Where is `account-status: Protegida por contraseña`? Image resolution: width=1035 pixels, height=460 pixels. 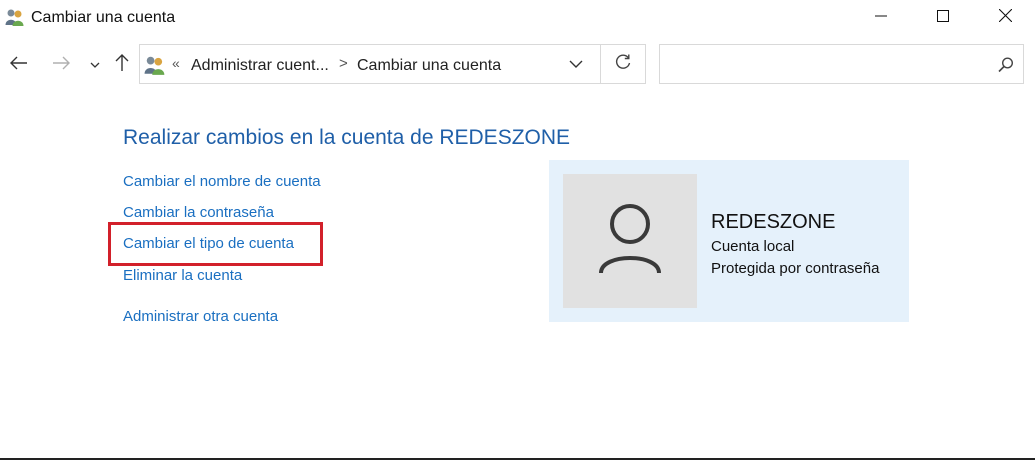 account-status: Protegida por contraseña is located at coordinates (795, 268).